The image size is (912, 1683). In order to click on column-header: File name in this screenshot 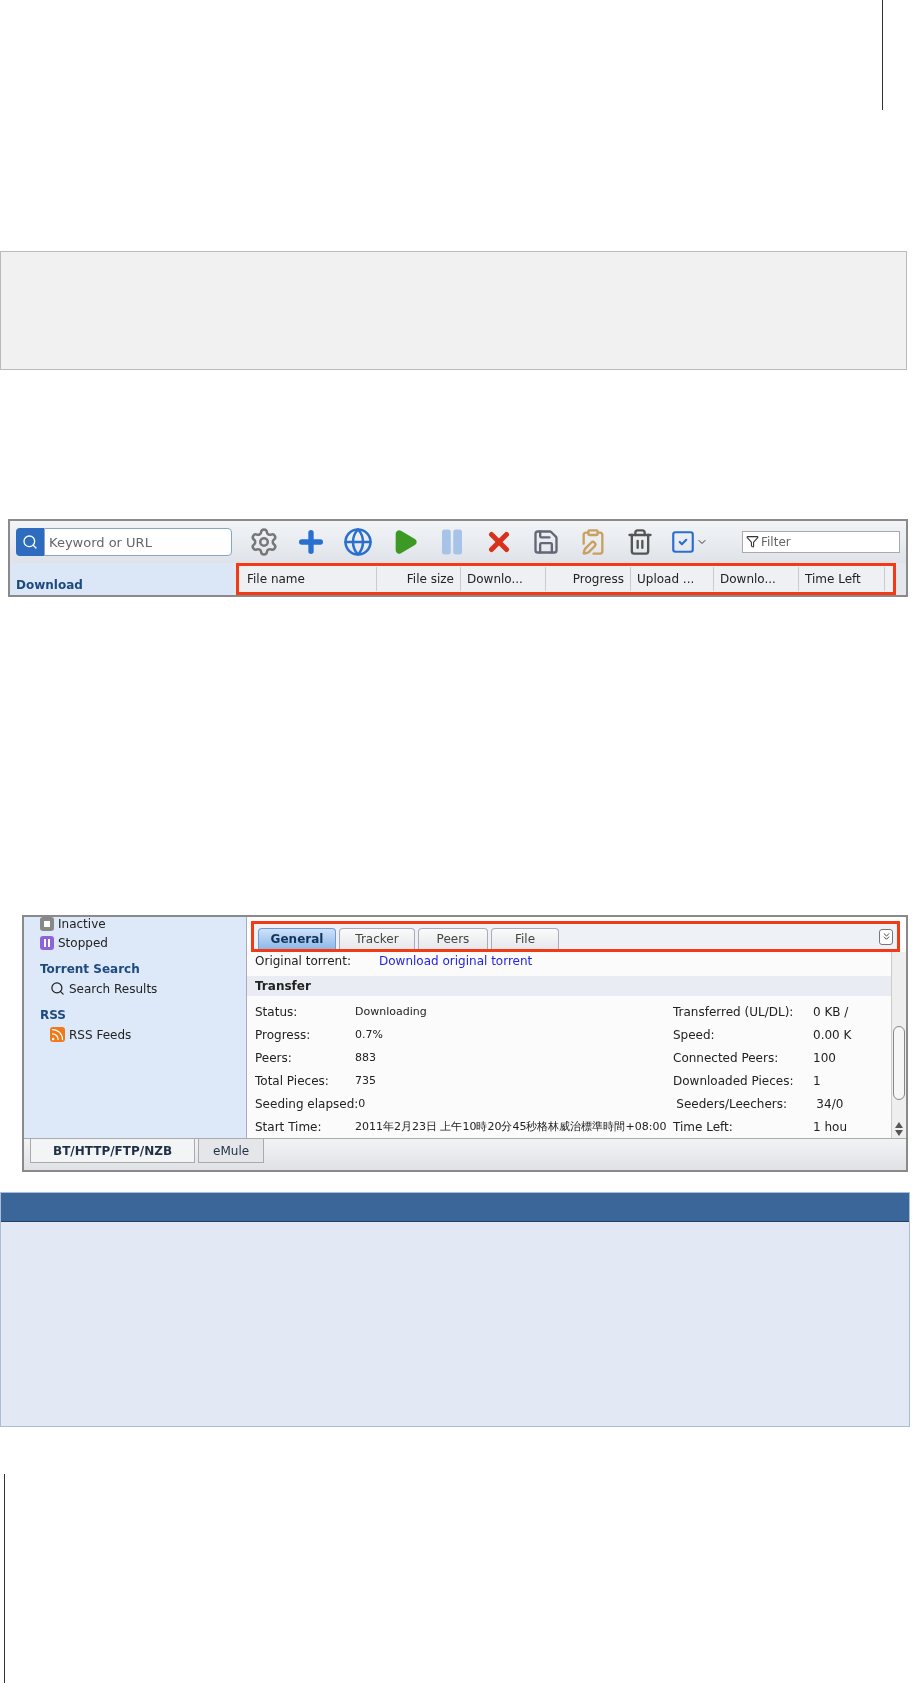, I will do `click(309, 579)`.